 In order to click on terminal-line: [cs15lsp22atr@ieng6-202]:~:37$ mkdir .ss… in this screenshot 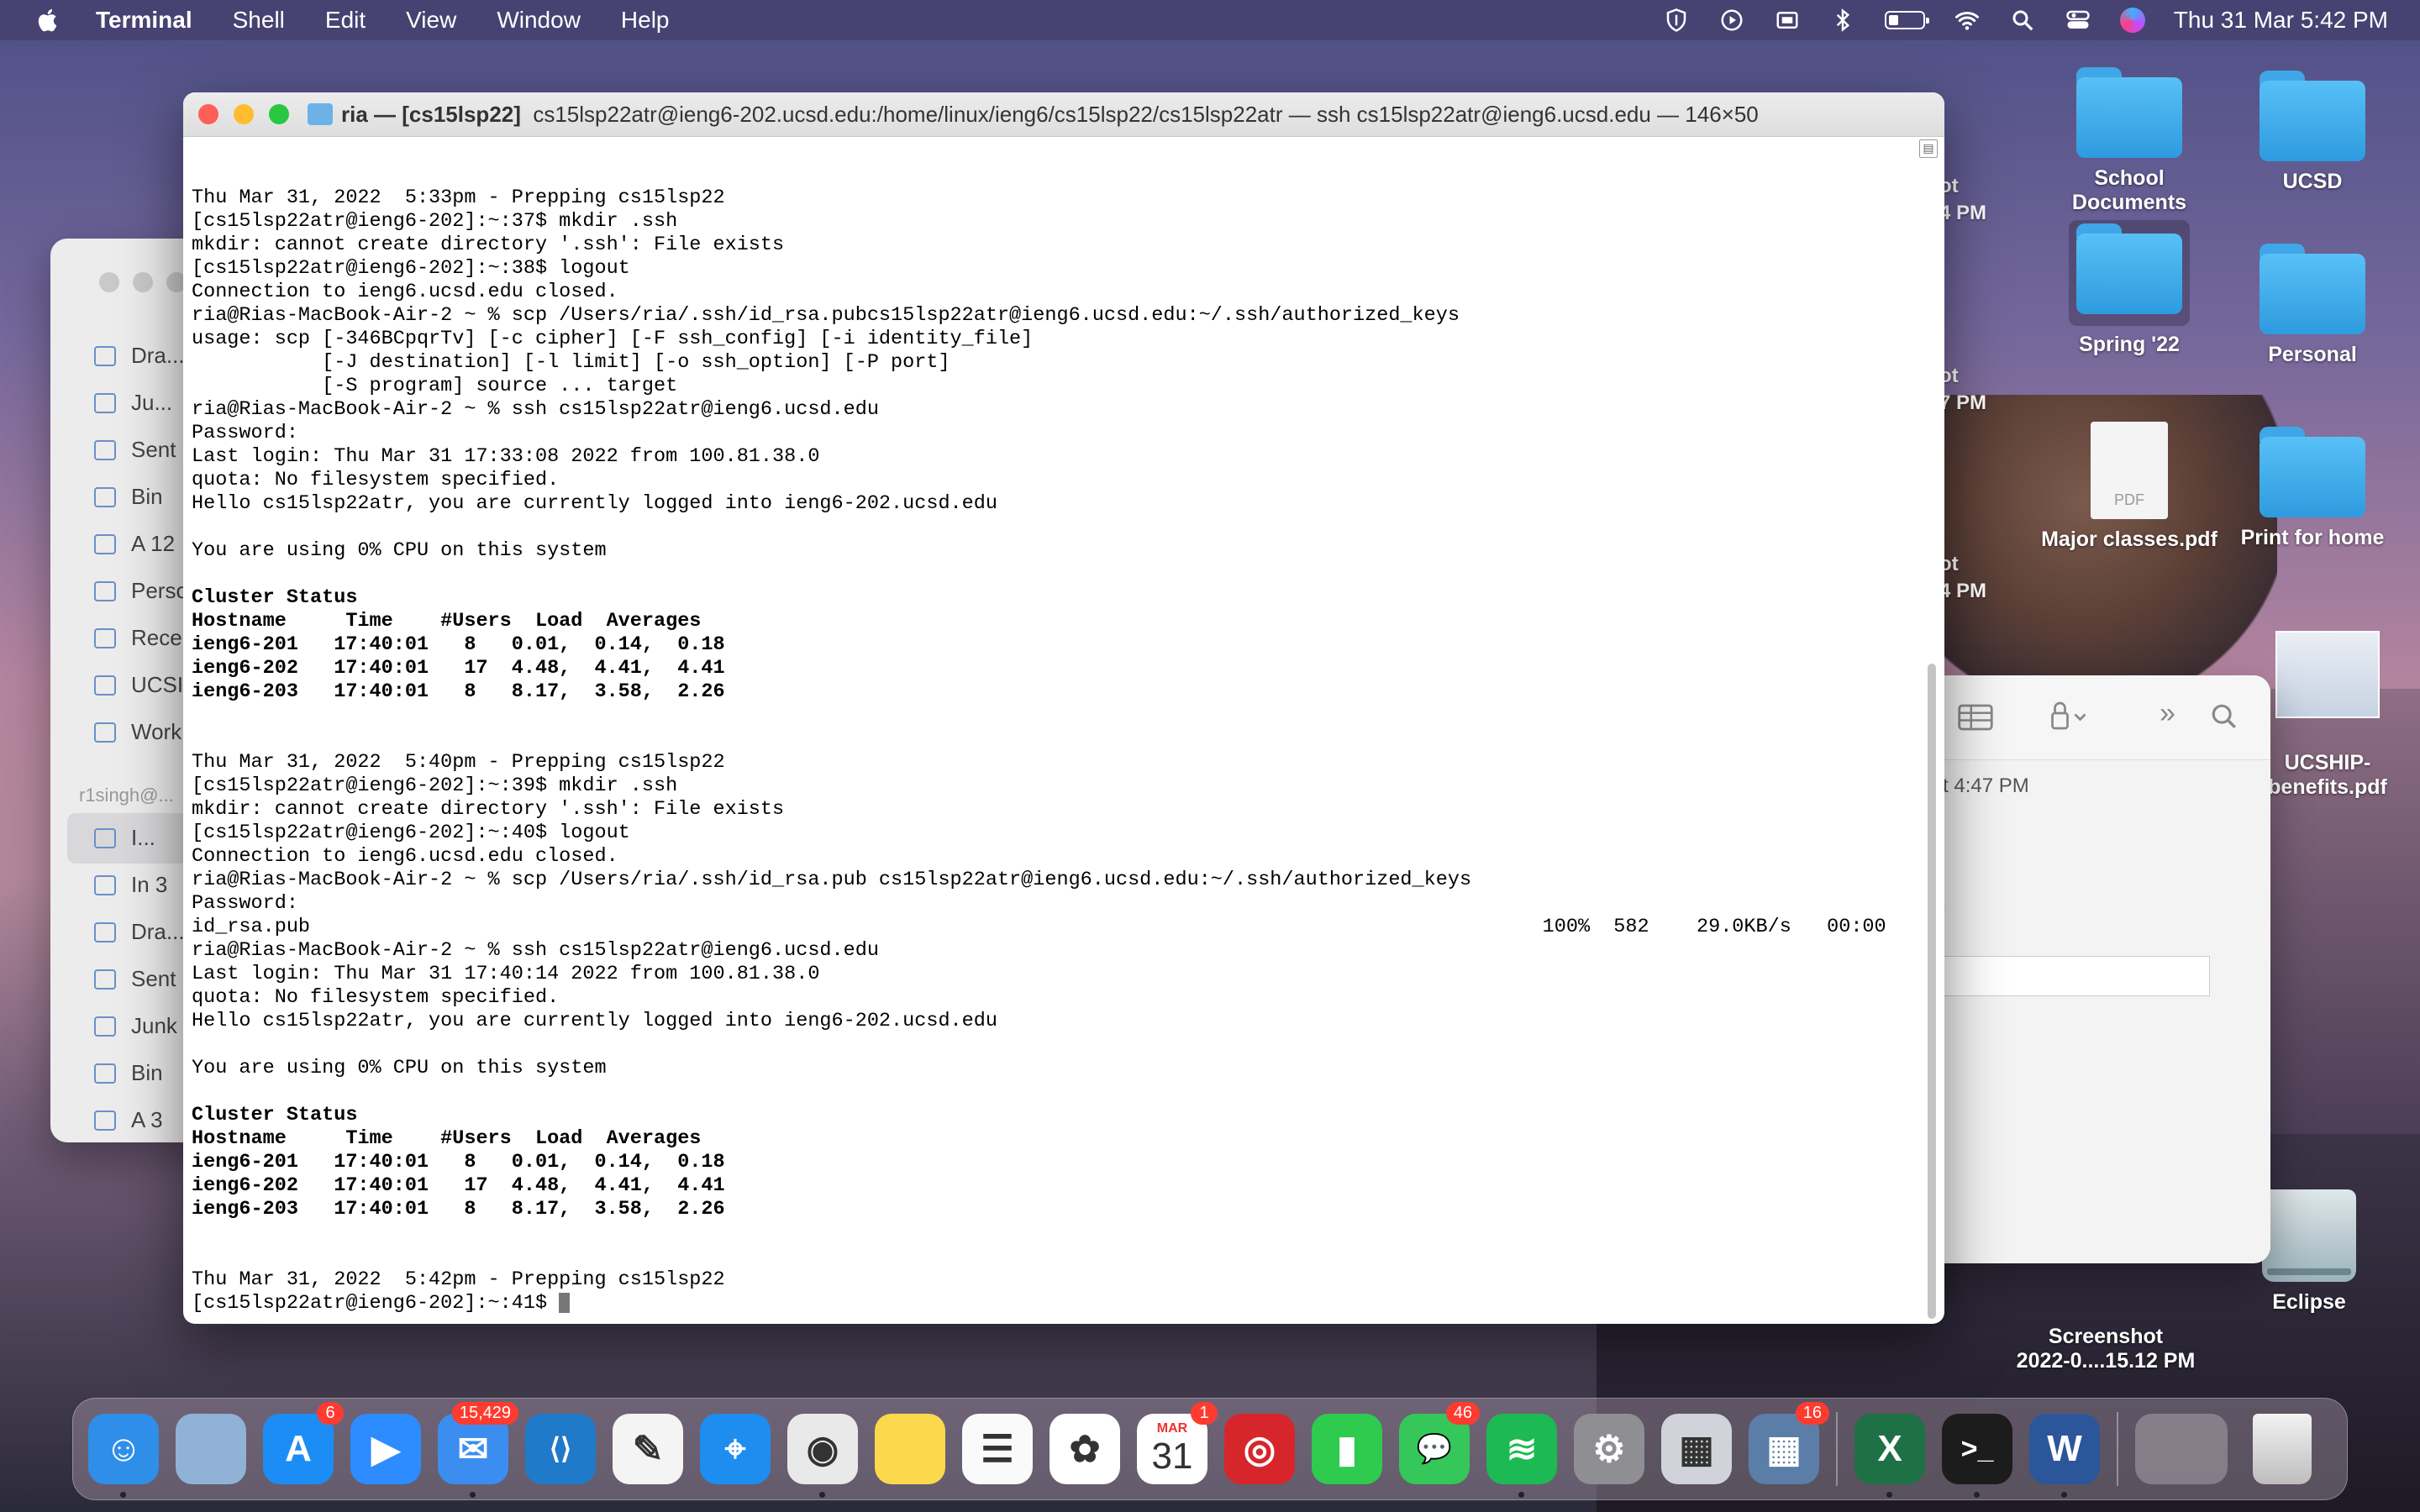, I will do `click(435, 221)`.